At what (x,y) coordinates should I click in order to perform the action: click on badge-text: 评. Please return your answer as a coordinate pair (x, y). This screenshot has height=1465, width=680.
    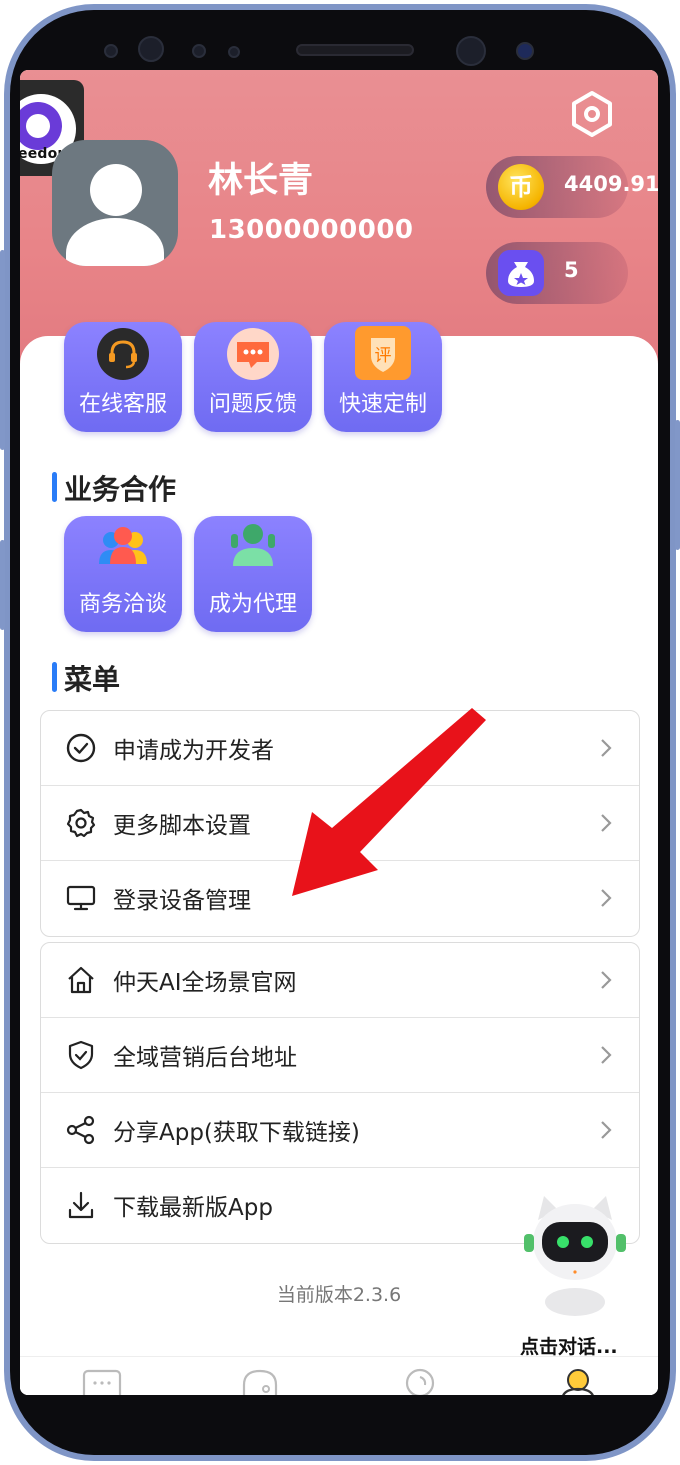
    Looking at the image, I should click on (383, 356).